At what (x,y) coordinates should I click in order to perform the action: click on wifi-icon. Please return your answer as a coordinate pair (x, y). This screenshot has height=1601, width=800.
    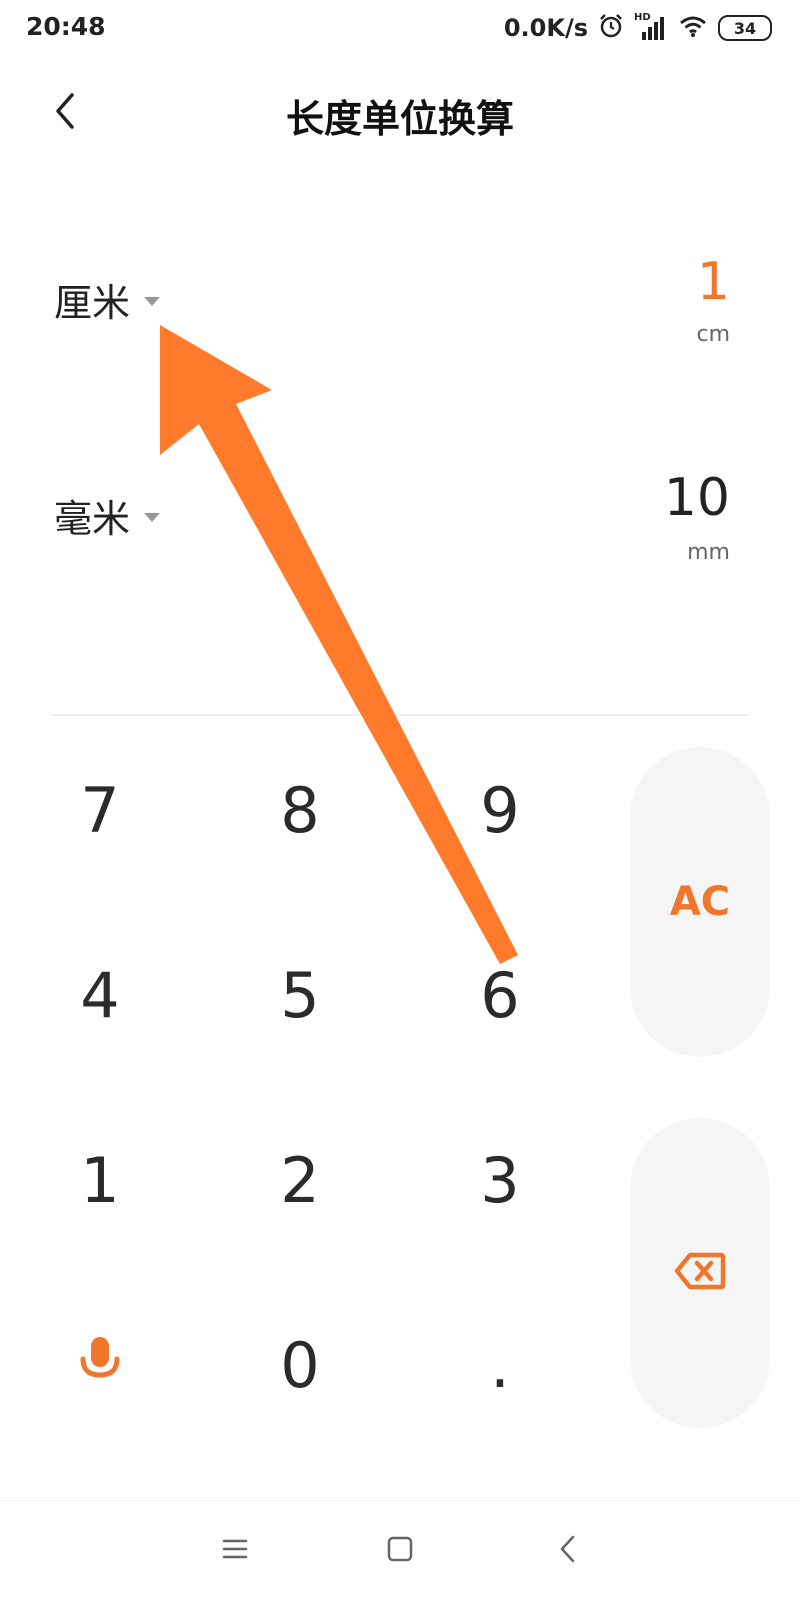
    Looking at the image, I should click on (693, 28).